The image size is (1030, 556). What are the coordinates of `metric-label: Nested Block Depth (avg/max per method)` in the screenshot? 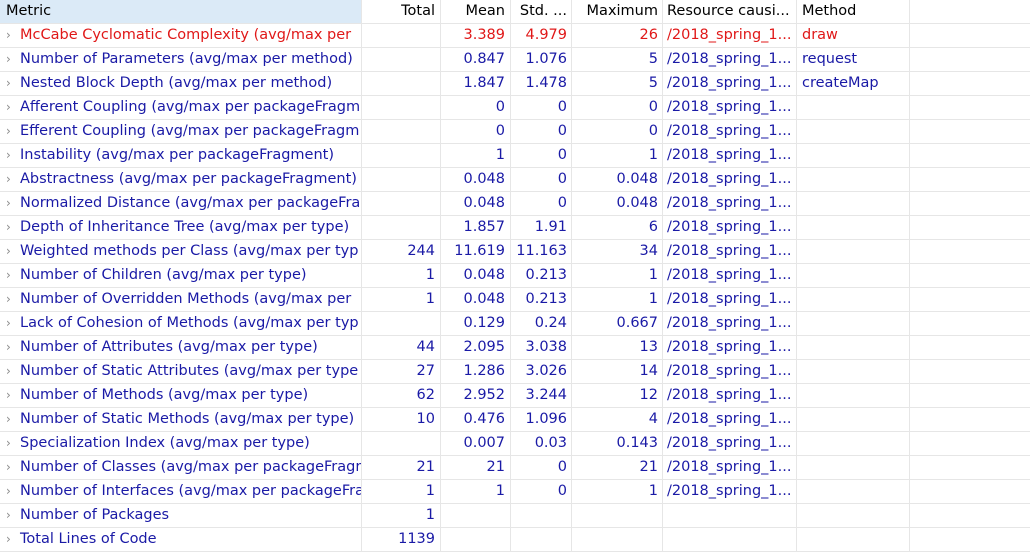 It's located at (176, 83).